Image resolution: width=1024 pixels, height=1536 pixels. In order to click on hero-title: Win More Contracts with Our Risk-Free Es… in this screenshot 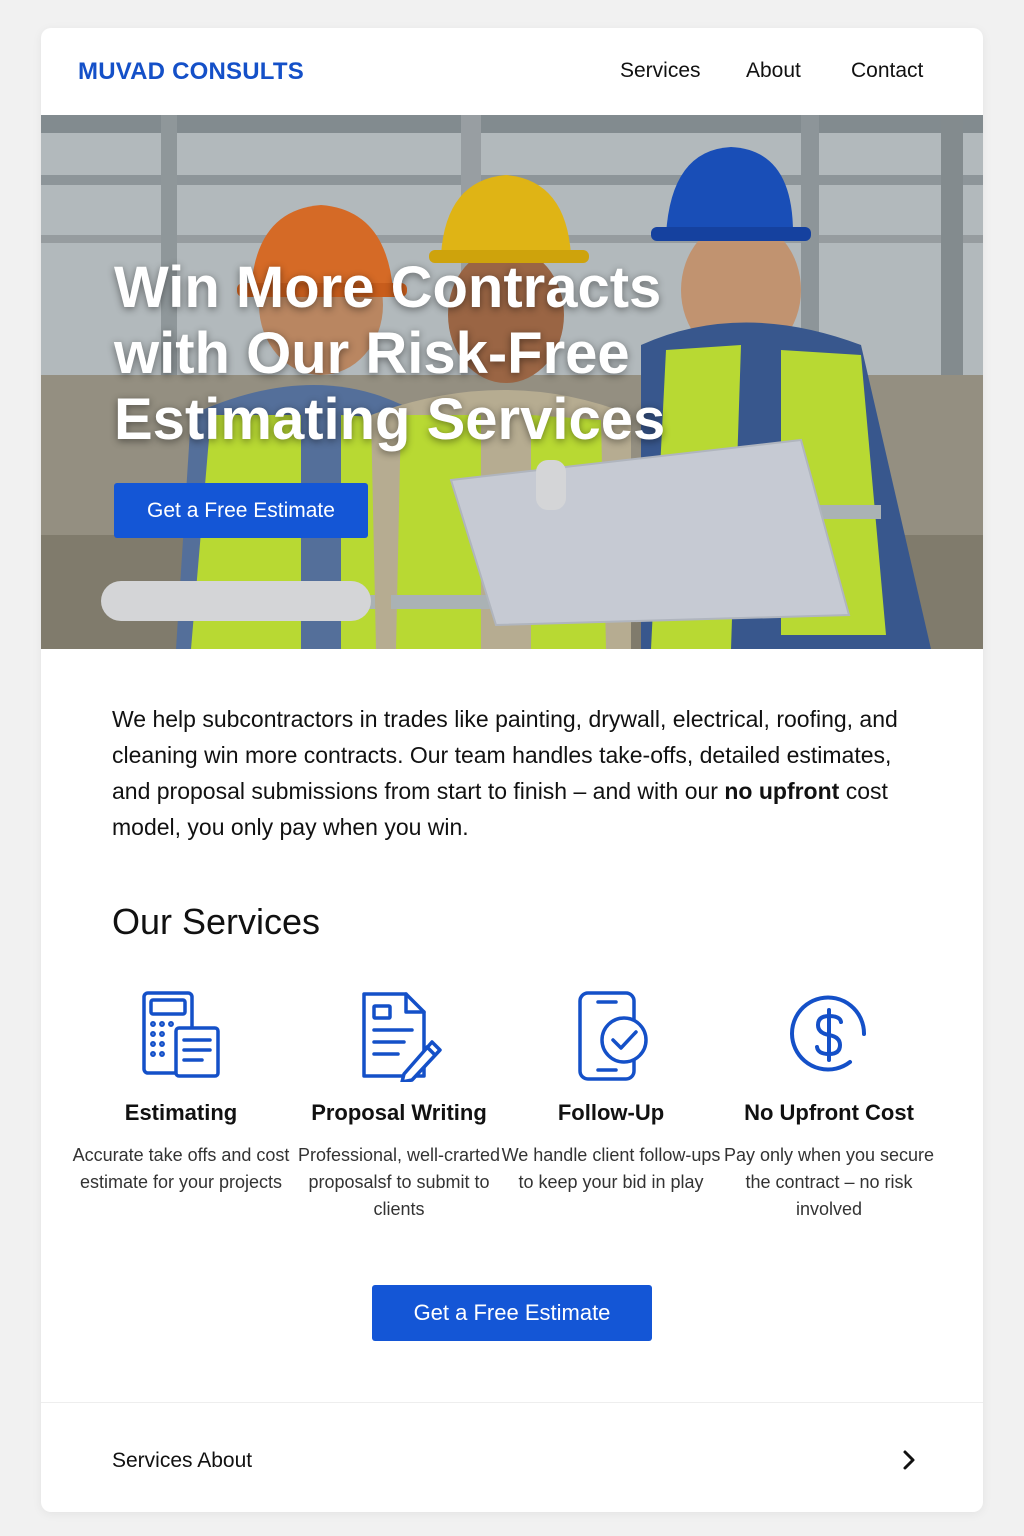, I will do `click(390, 353)`.